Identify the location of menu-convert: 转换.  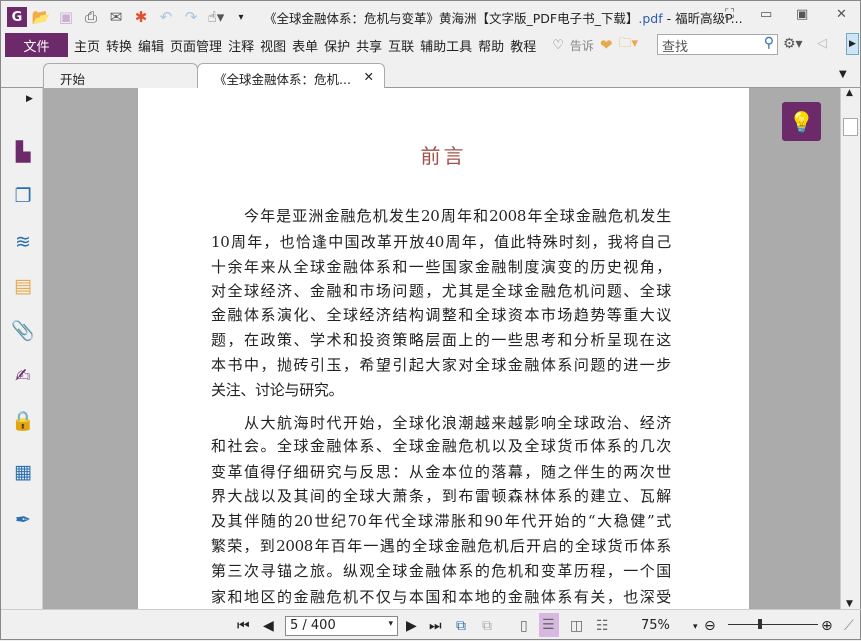
(119, 45).